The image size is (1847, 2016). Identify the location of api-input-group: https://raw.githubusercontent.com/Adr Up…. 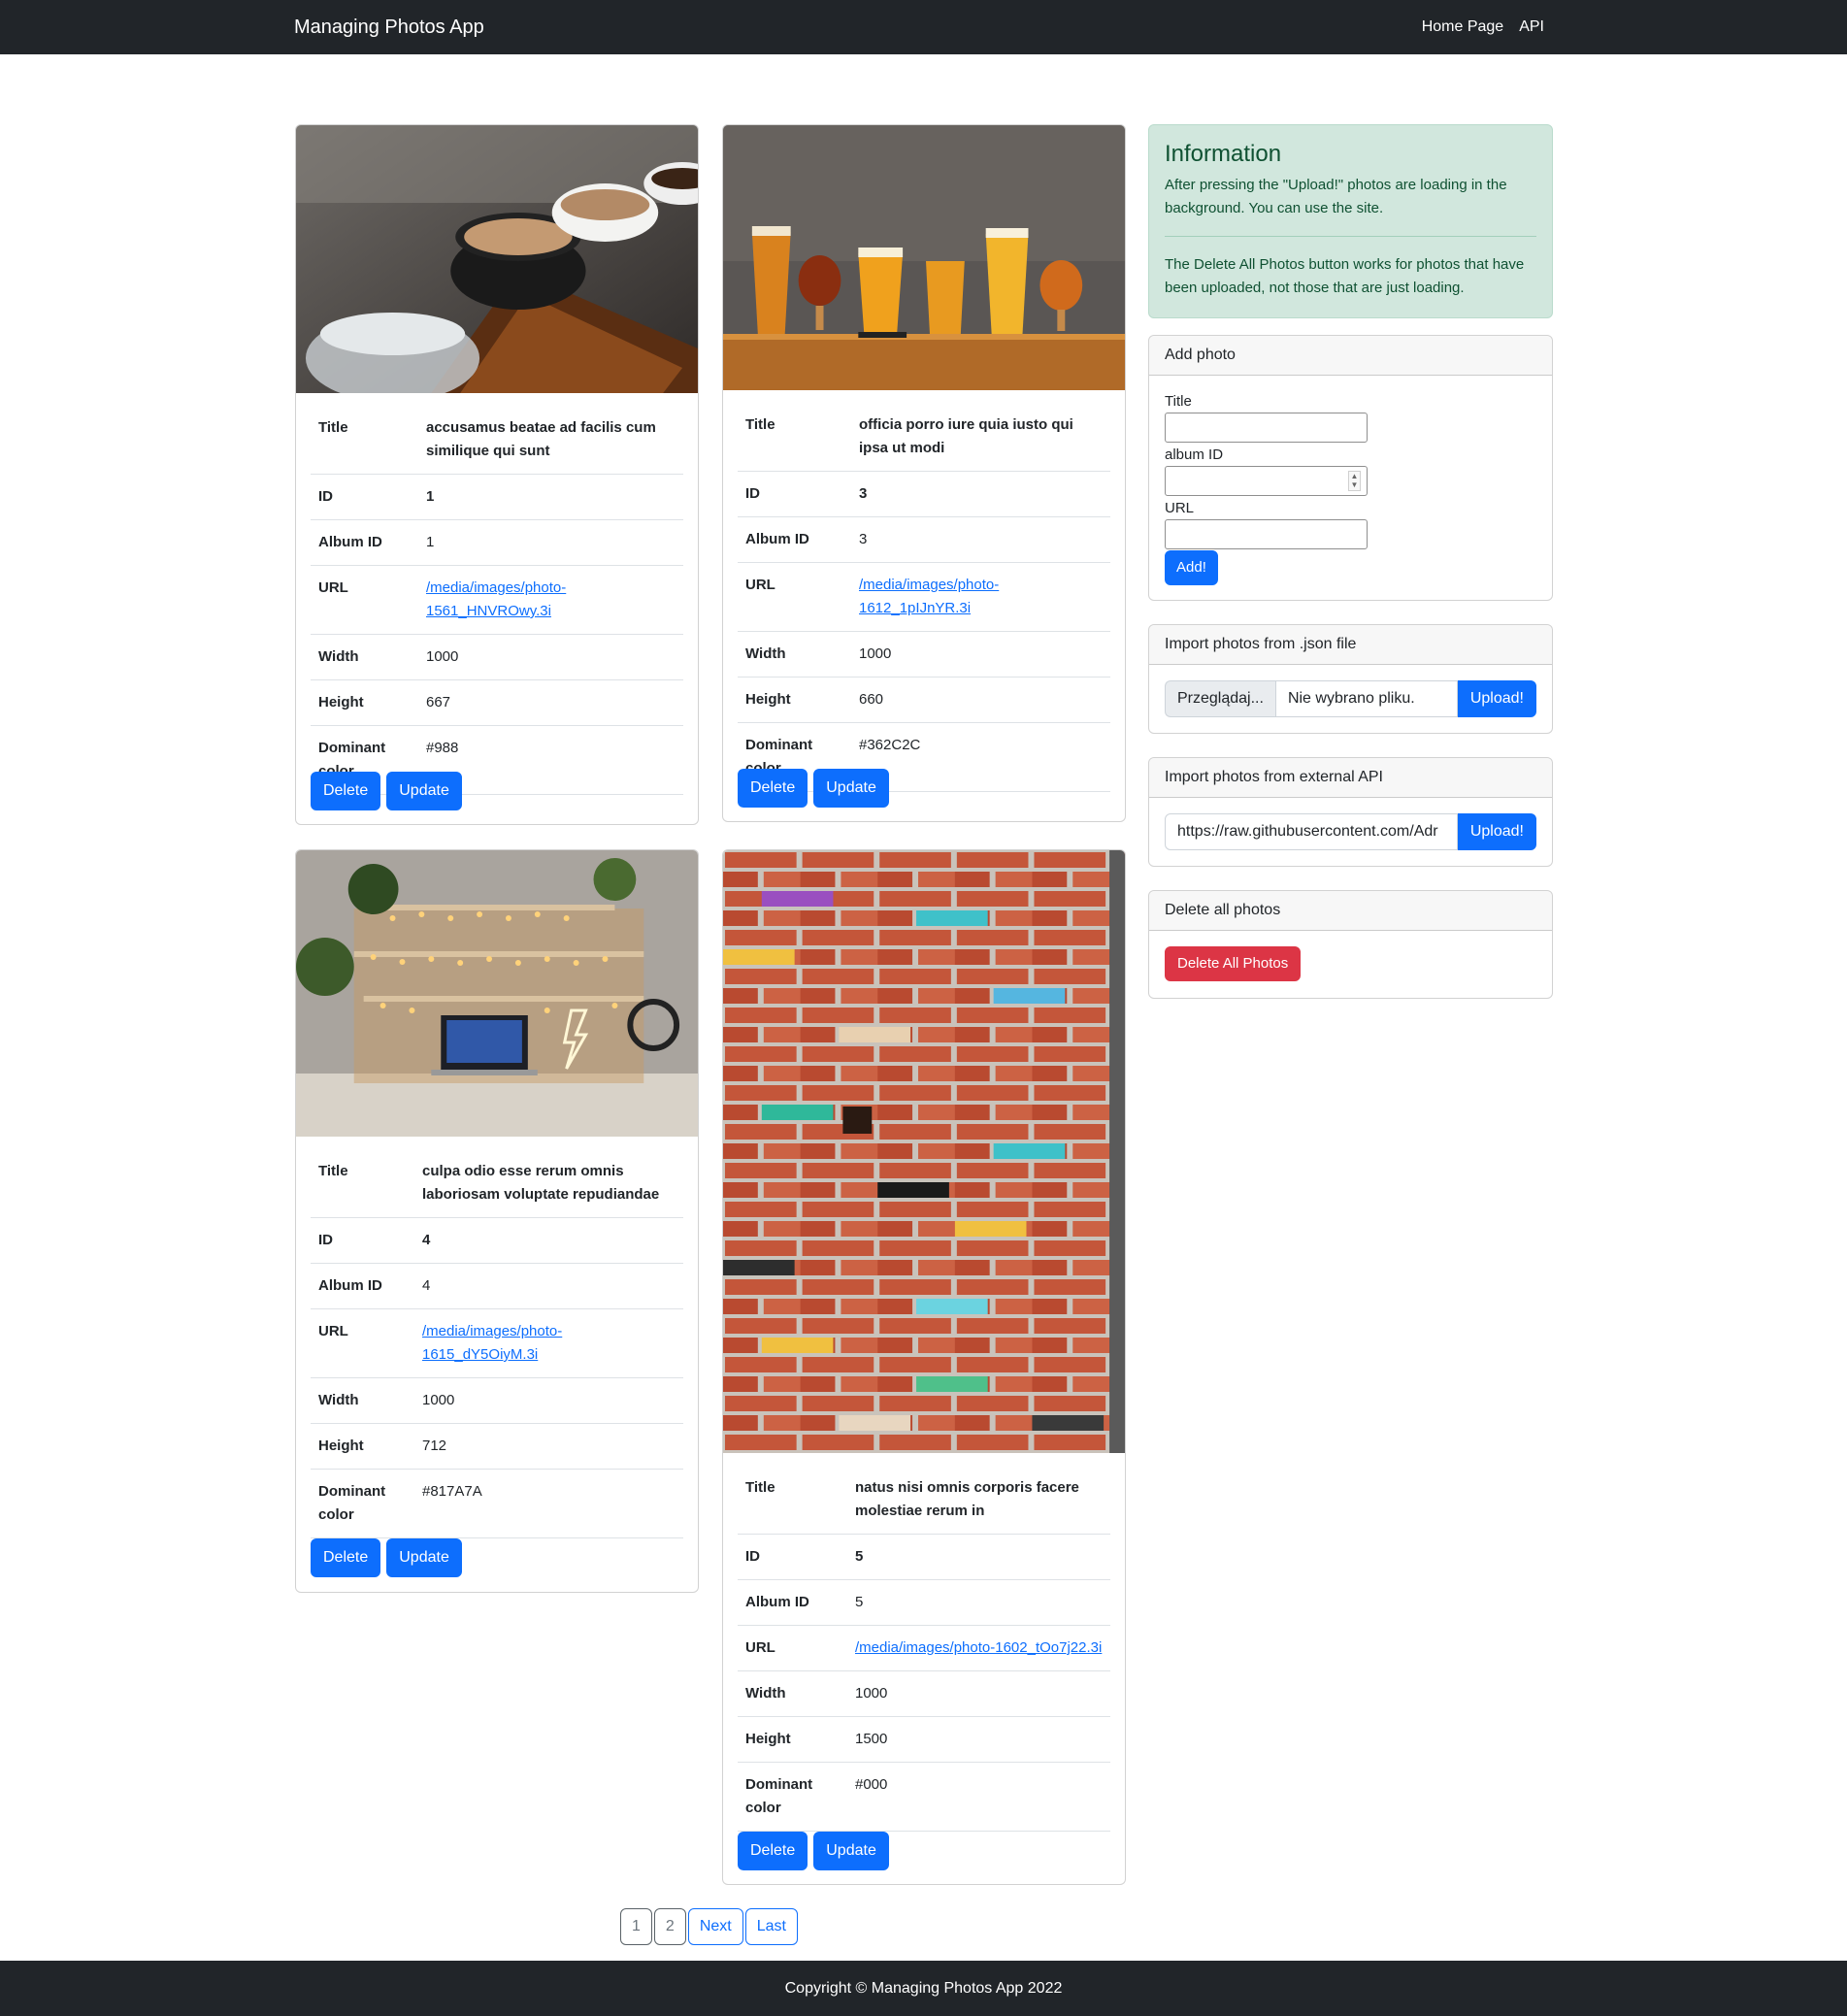
(1350, 831).